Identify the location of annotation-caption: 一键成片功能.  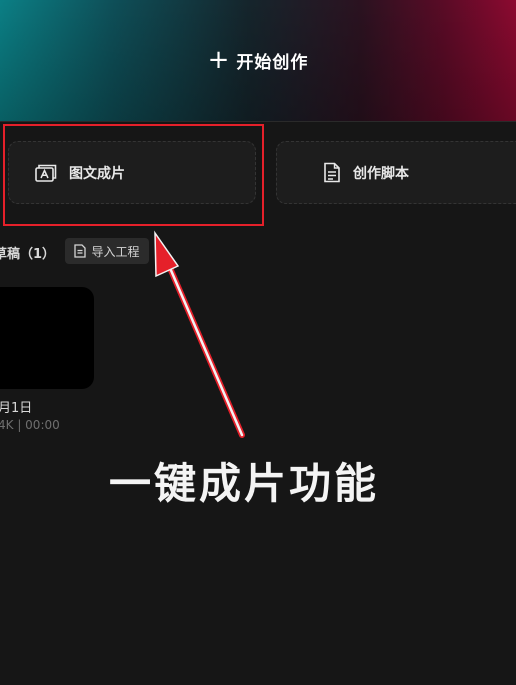
(244, 483).